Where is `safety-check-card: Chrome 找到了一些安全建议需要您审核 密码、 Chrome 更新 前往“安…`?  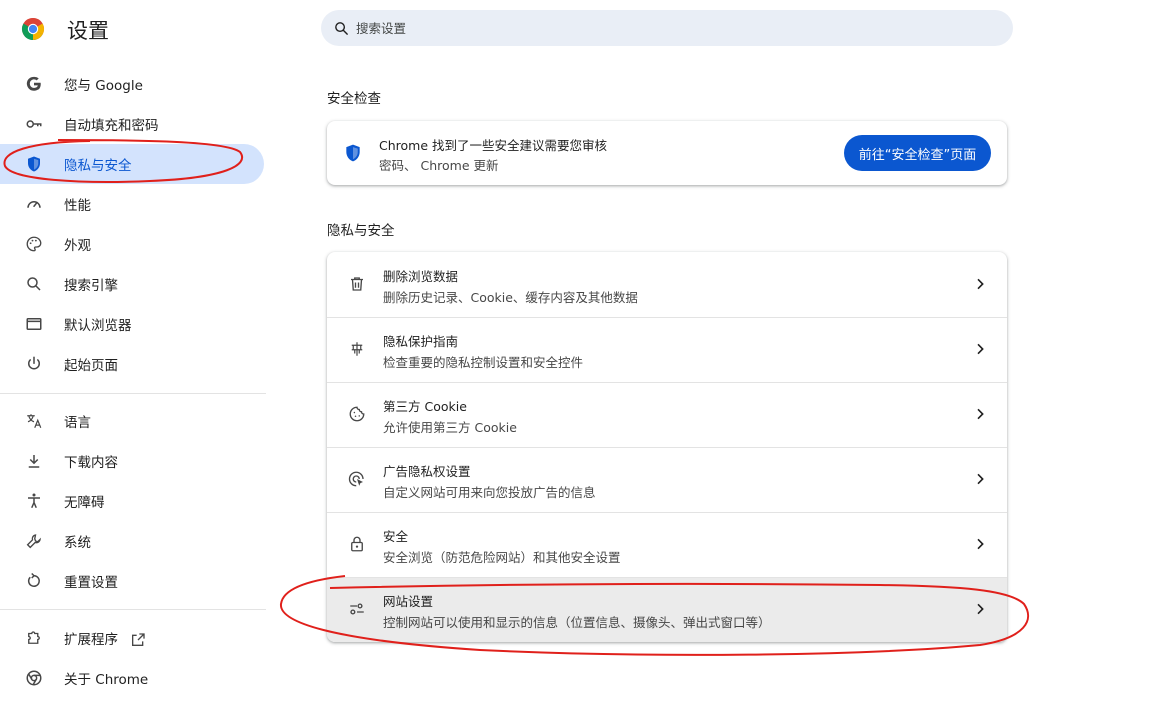
safety-check-card: Chrome 找到了一些安全建议需要您审核 密码、 Chrome 更新 前往“安… is located at coordinates (667, 153).